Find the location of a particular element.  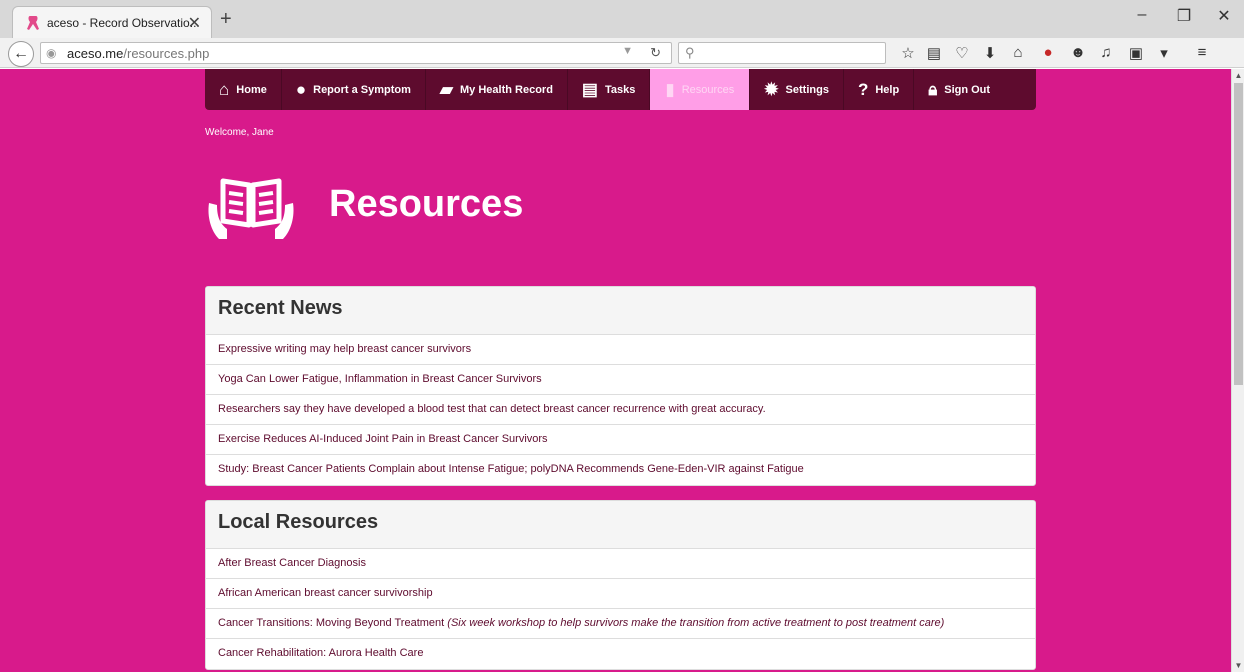

url-text: aceso.me/resources.php is located at coordinates (138, 53).